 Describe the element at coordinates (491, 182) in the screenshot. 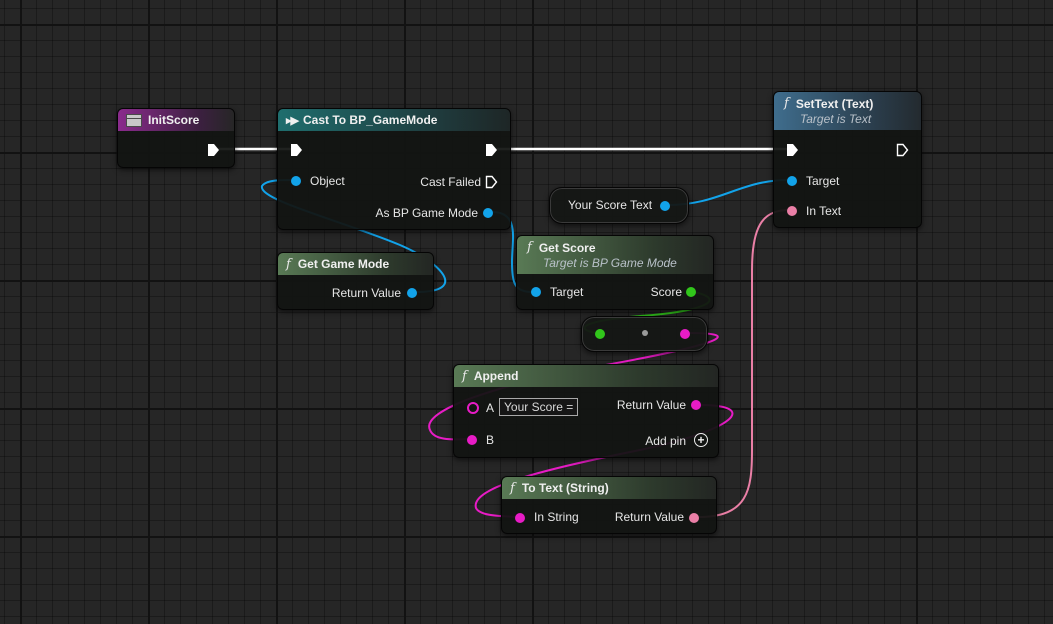

I see `cast-failed-exec-pin` at that location.